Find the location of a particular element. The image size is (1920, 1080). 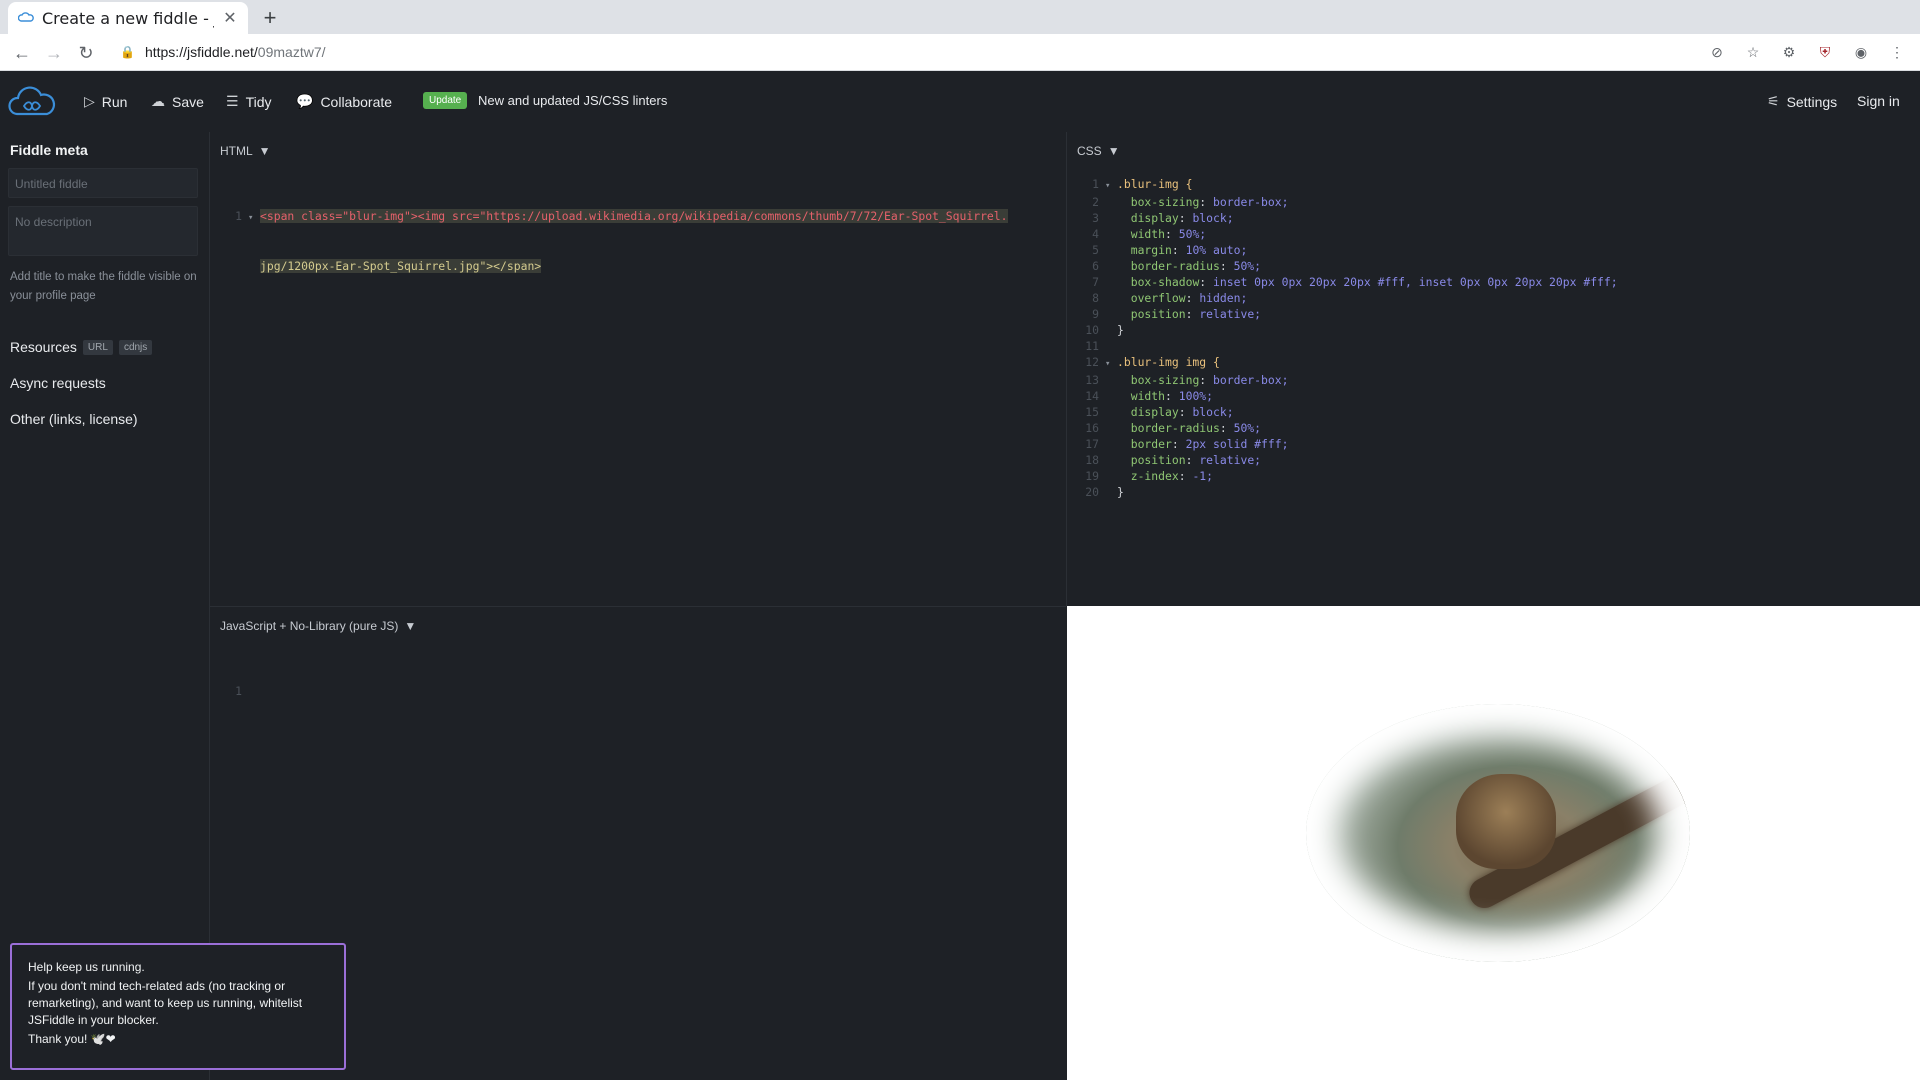

css-code-text: display: block; is located at coordinates (1182, 412).